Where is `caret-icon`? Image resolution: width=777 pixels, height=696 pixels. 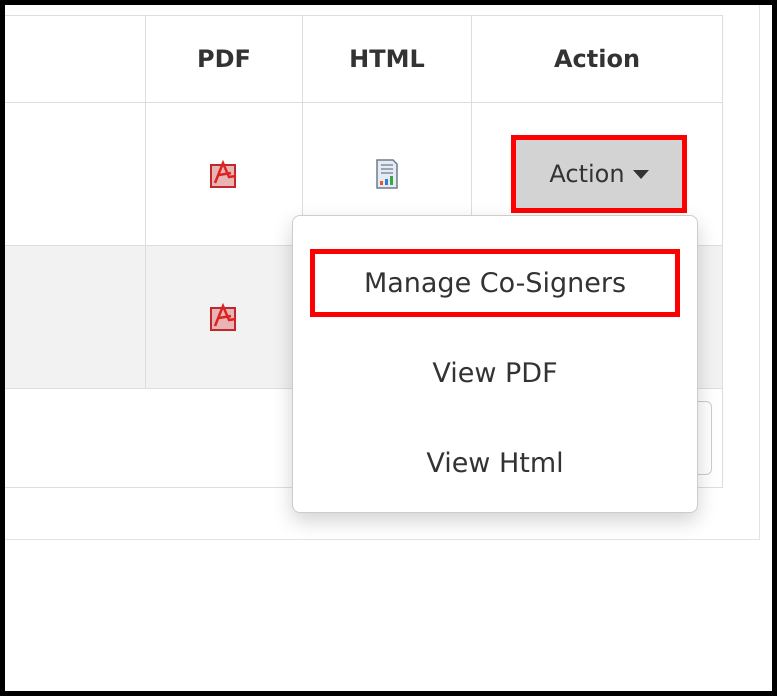
caret-icon is located at coordinates (640, 174).